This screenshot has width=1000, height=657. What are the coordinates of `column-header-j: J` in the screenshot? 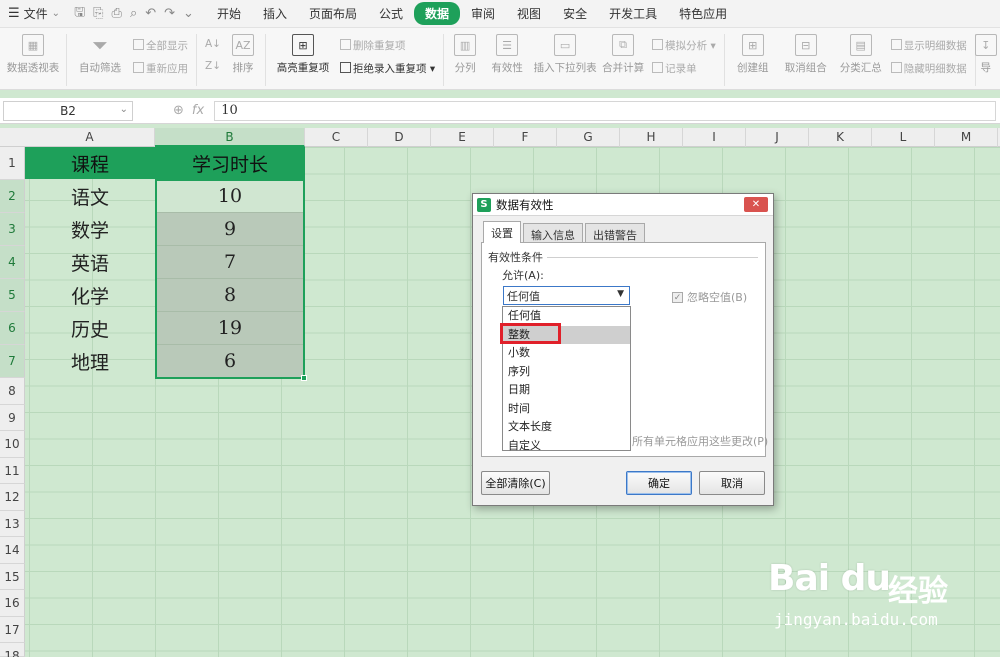 It's located at (777, 137).